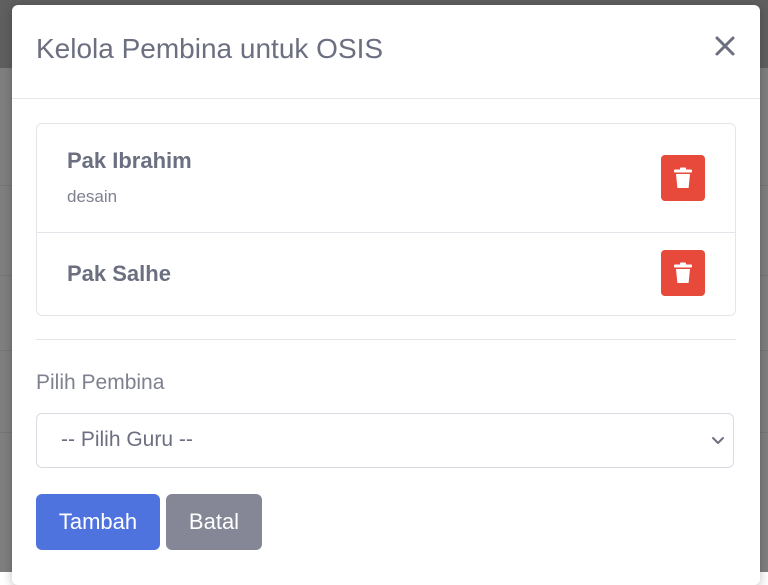 Image resolution: width=768 pixels, height=585 pixels. I want to click on tambah-button: Tambah, so click(98, 522).